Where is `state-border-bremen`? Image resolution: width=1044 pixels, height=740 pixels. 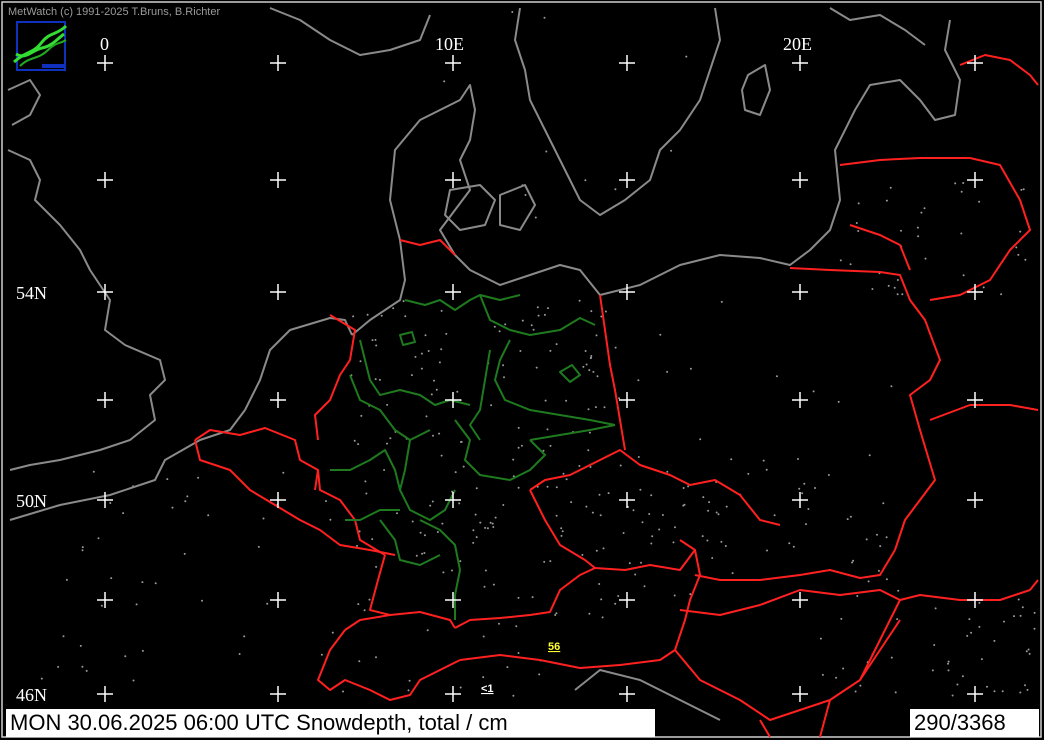 state-border-bremen is located at coordinates (407, 338).